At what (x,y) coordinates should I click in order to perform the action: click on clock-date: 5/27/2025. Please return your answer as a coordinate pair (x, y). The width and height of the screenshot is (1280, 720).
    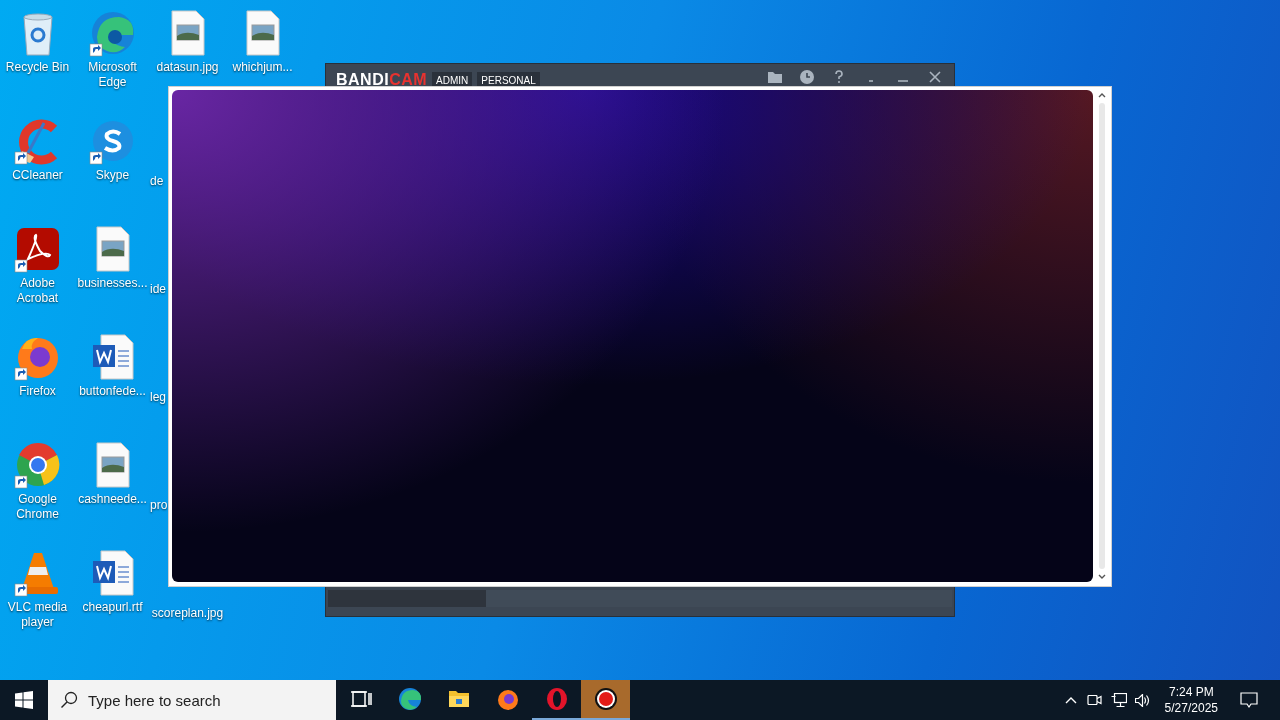
    Looking at the image, I should click on (1191, 708).